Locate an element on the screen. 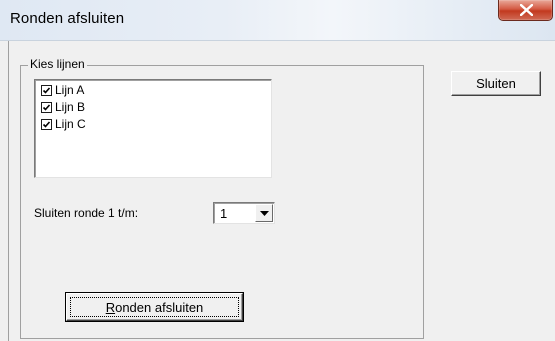 This screenshot has width=555, height=341. round-select-label: Sluiten ronde 1 t/m: is located at coordinates (86, 213).